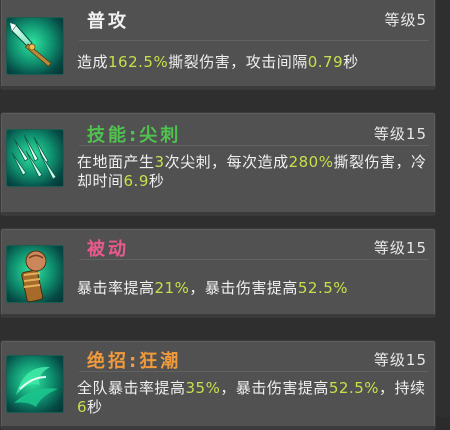 This screenshot has width=450, height=430. I want to click on skill-description: 造成162.5%撕裂伤害，攻击间隔0.79秒, so click(252, 62).